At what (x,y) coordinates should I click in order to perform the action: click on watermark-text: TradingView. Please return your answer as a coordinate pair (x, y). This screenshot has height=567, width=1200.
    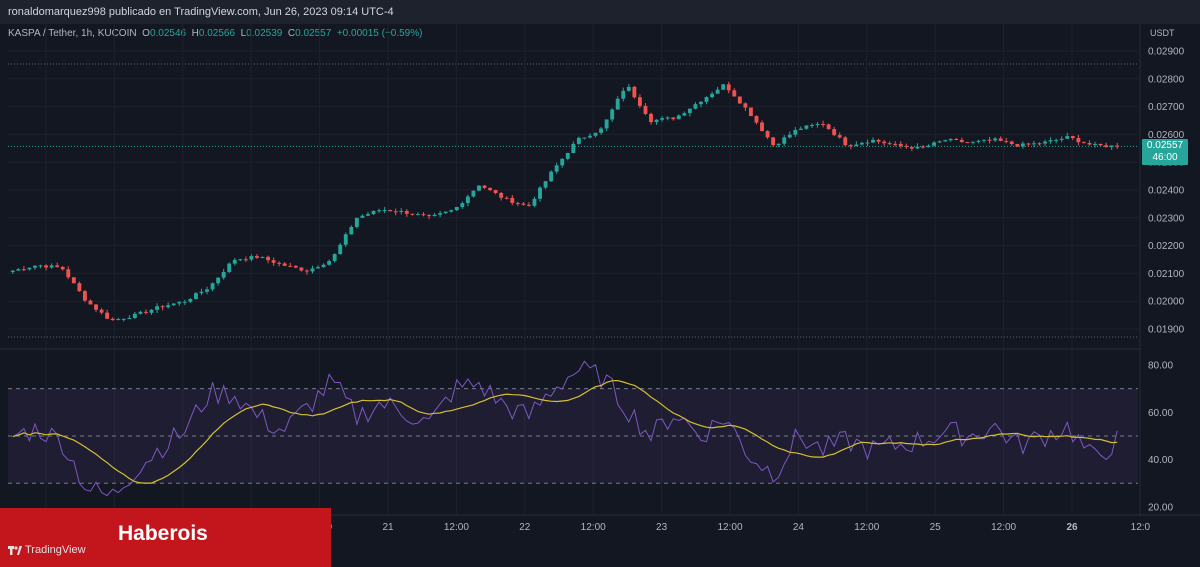
    Looking at the image, I should click on (55, 550).